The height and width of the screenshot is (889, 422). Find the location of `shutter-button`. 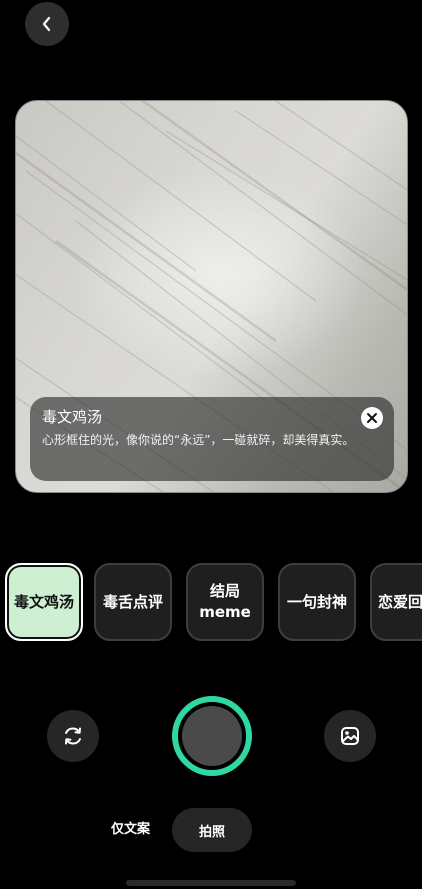

shutter-button is located at coordinates (212, 736).